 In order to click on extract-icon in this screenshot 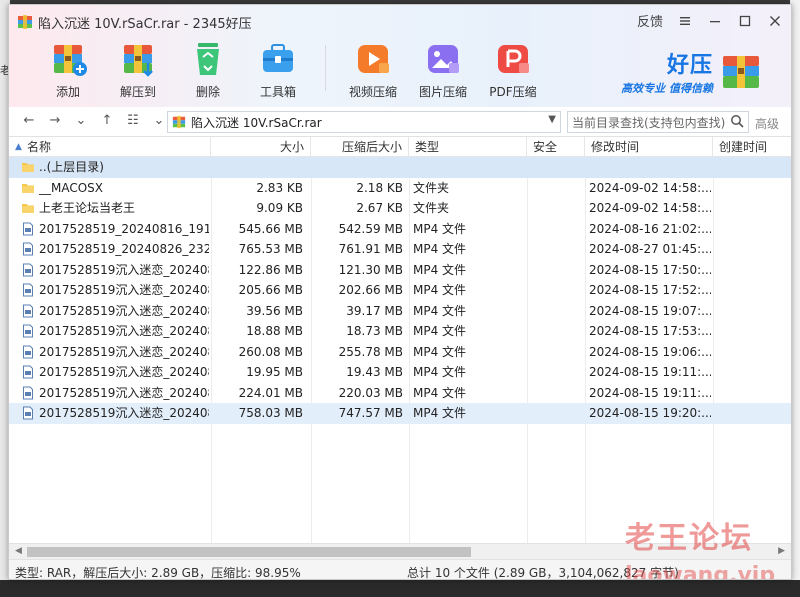, I will do `click(138, 61)`.